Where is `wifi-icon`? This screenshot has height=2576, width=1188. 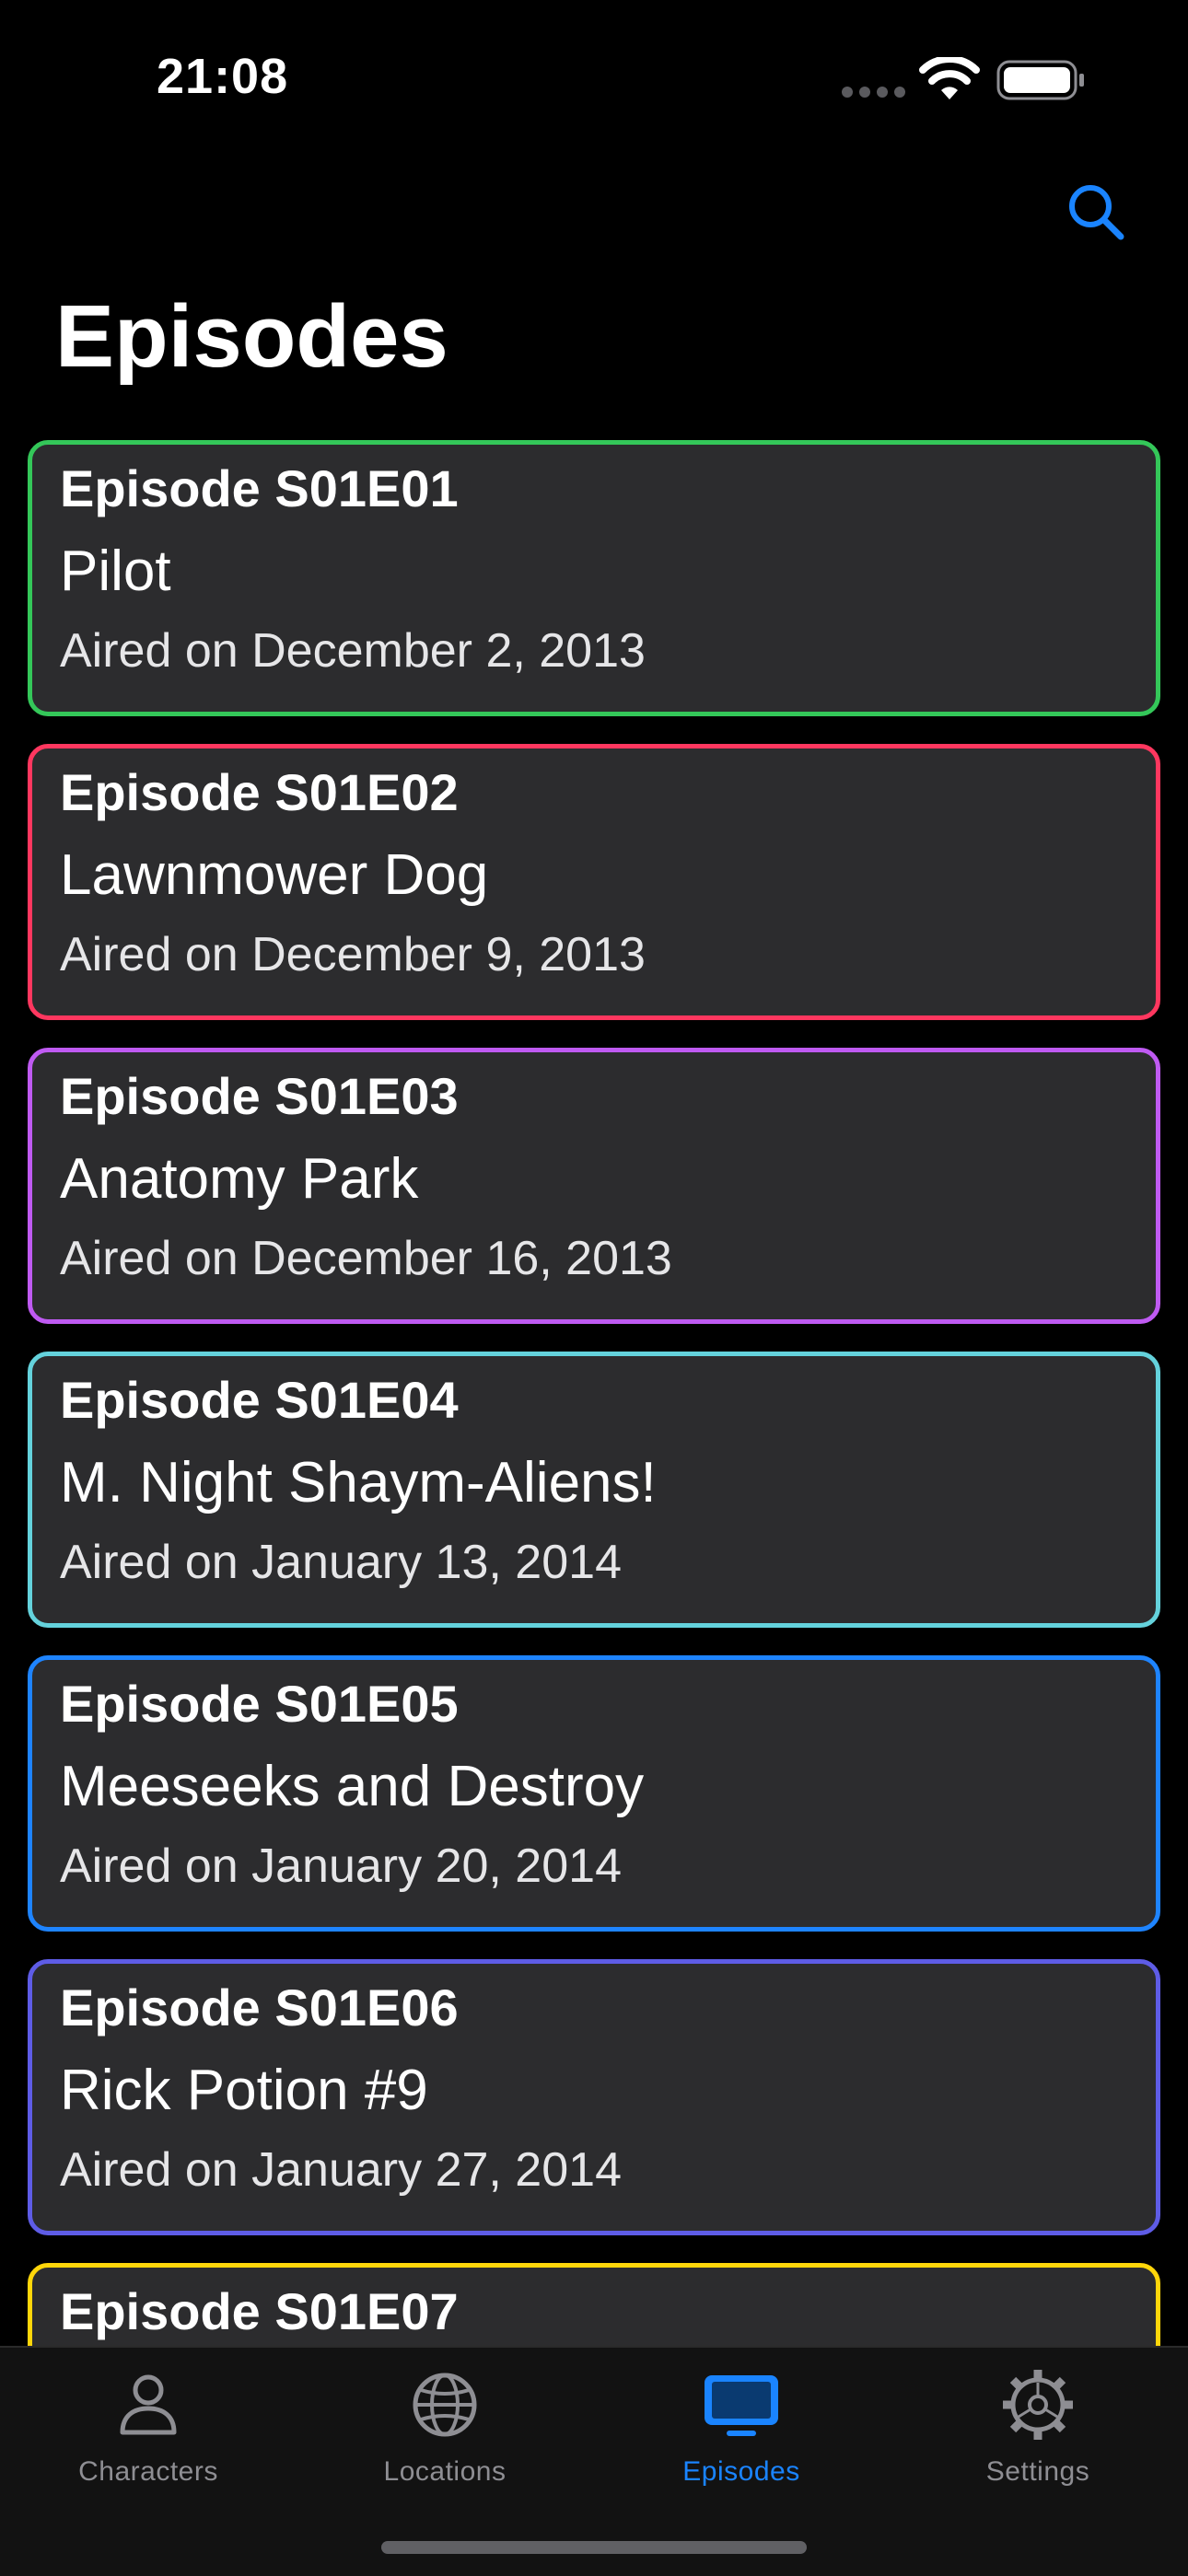 wifi-icon is located at coordinates (949, 78).